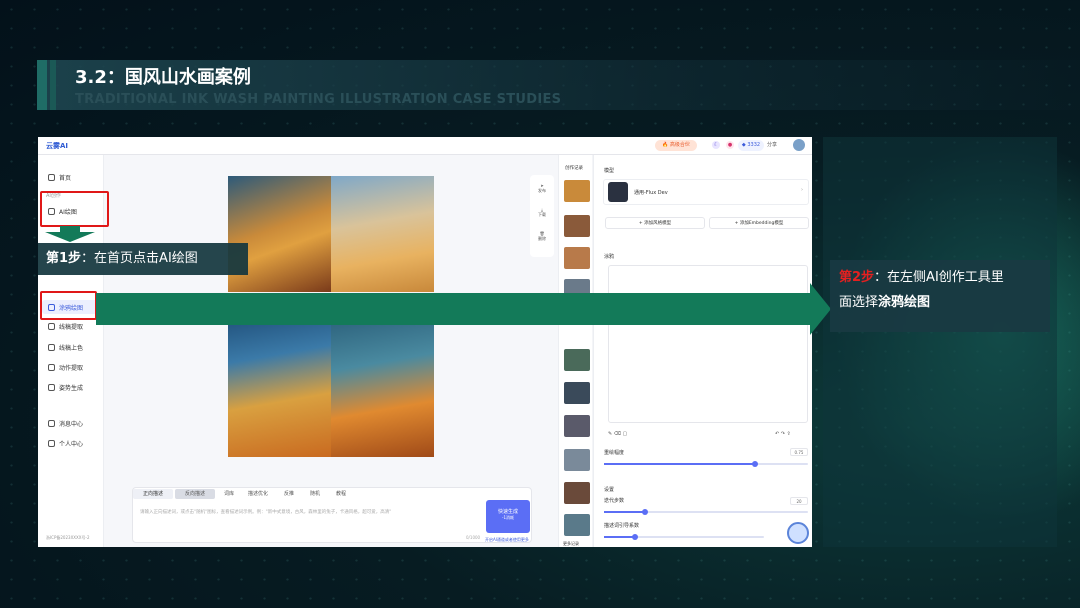 This screenshot has width=1080, height=608. Describe the element at coordinates (57, 146) in the screenshot. I see `app-logo: 云雾AI` at that location.